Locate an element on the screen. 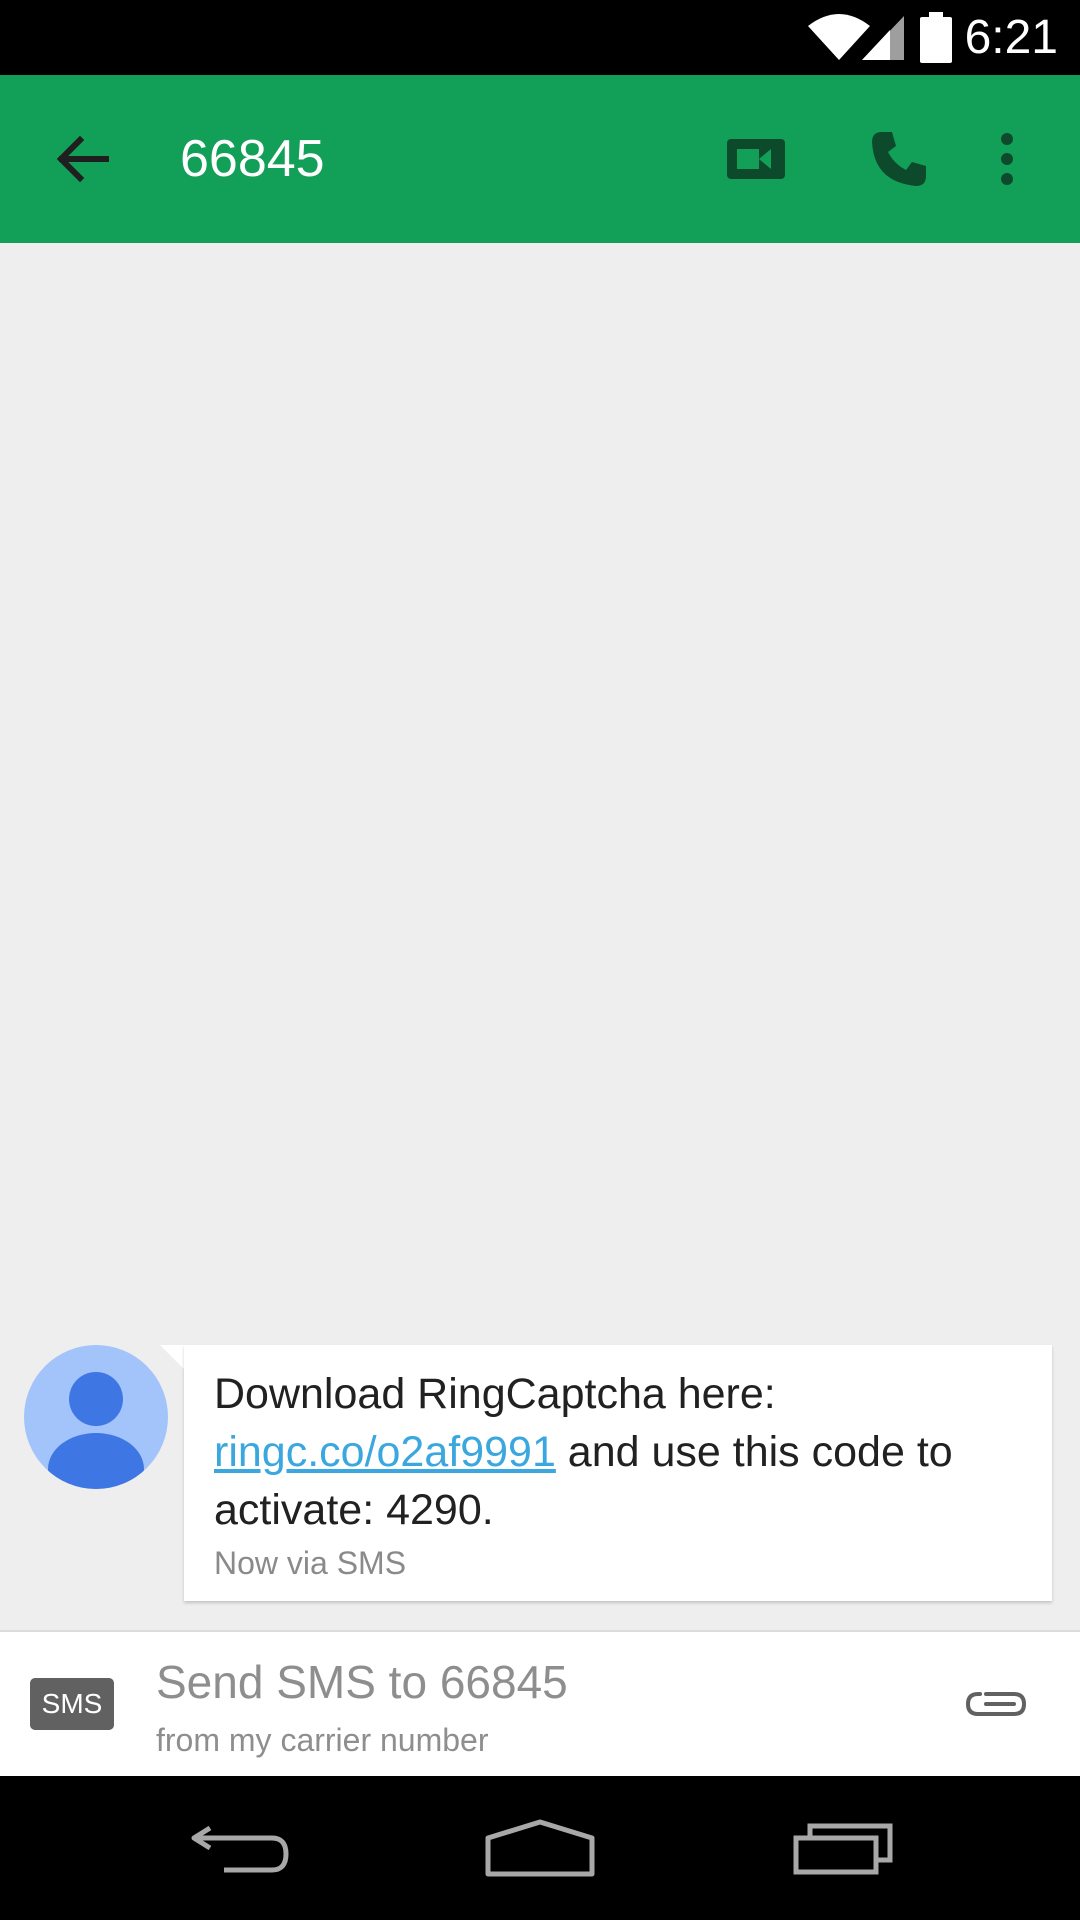  status-bar: 6:21 is located at coordinates (540, 37).